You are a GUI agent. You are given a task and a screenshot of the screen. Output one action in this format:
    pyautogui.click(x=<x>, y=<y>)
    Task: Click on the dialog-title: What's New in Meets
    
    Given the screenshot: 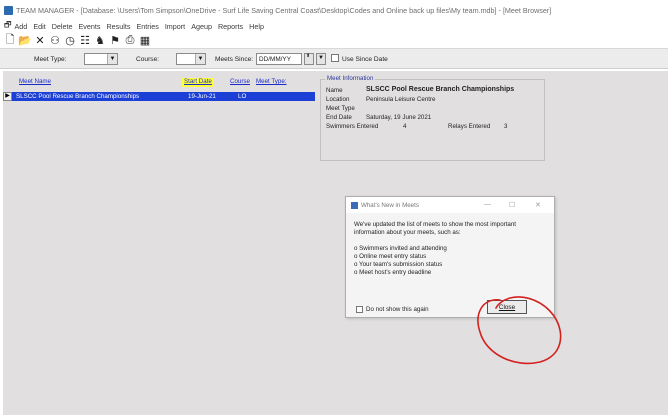 What is the action you would take?
    pyautogui.click(x=390, y=205)
    